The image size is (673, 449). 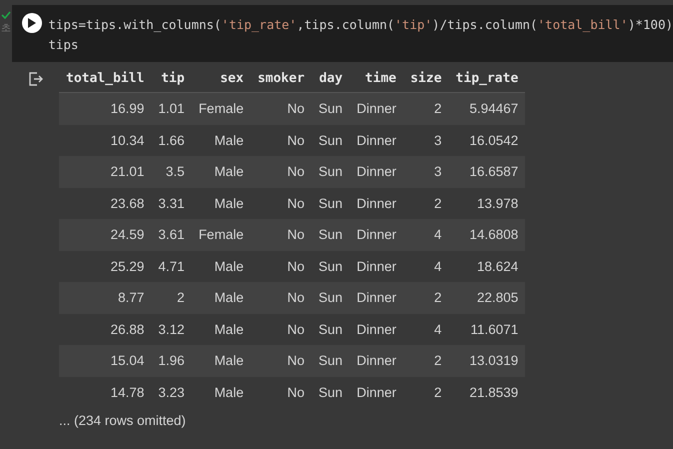 I want to click on table-cell: 5.94467, so click(x=487, y=108).